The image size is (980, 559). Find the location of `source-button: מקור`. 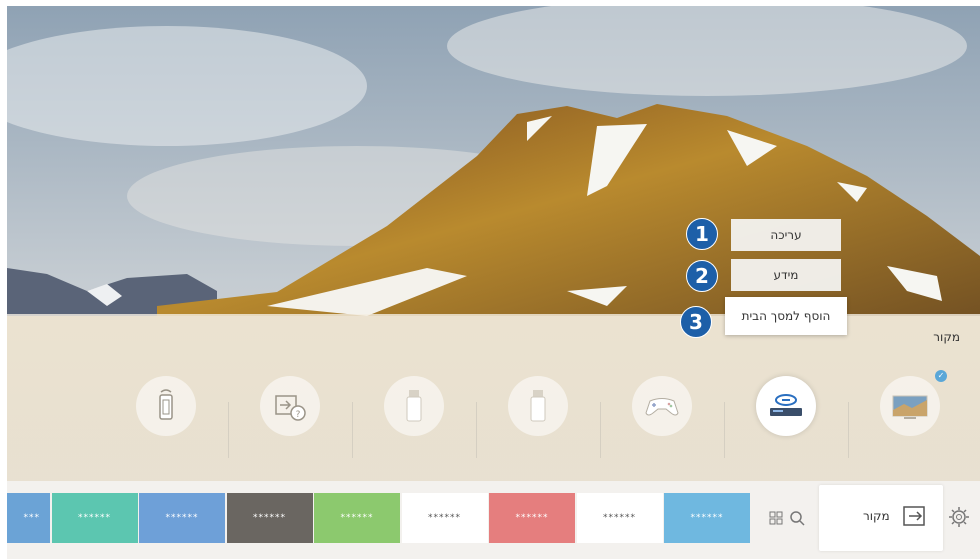

source-button: מקור is located at coordinates (881, 518).